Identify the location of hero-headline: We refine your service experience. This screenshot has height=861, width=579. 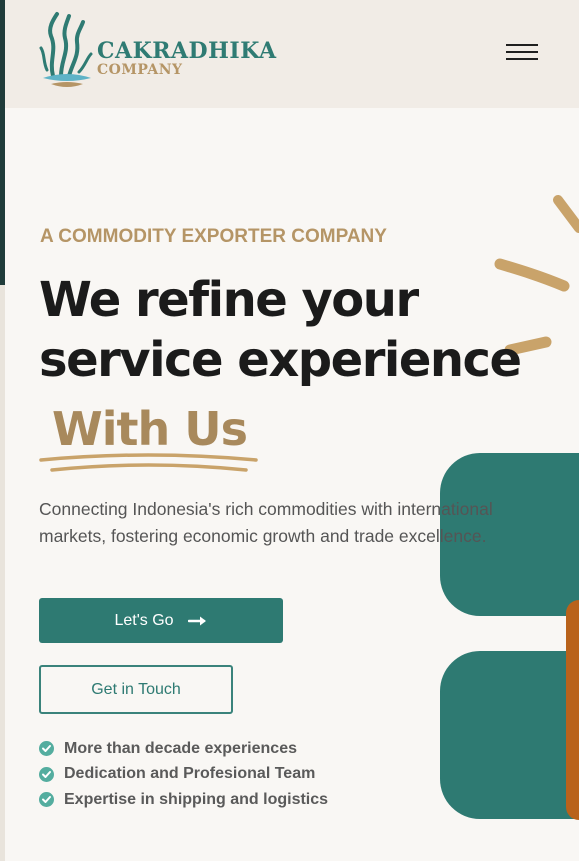
(280, 330).